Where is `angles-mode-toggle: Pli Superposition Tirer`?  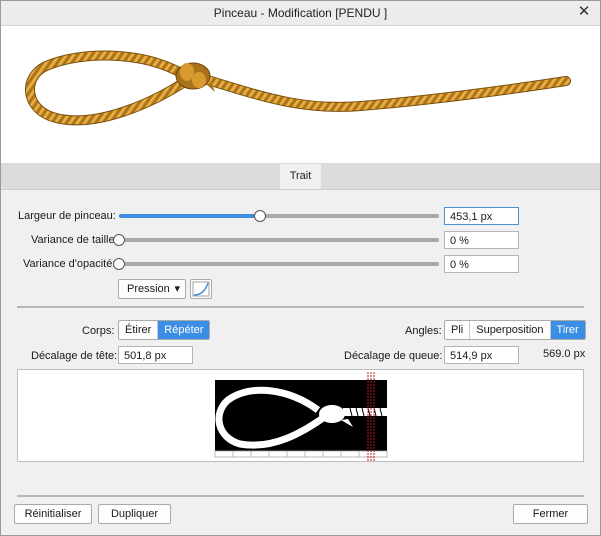 angles-mode-toggle: Pli Superposition Tirer is located at coordinates (515, 330).